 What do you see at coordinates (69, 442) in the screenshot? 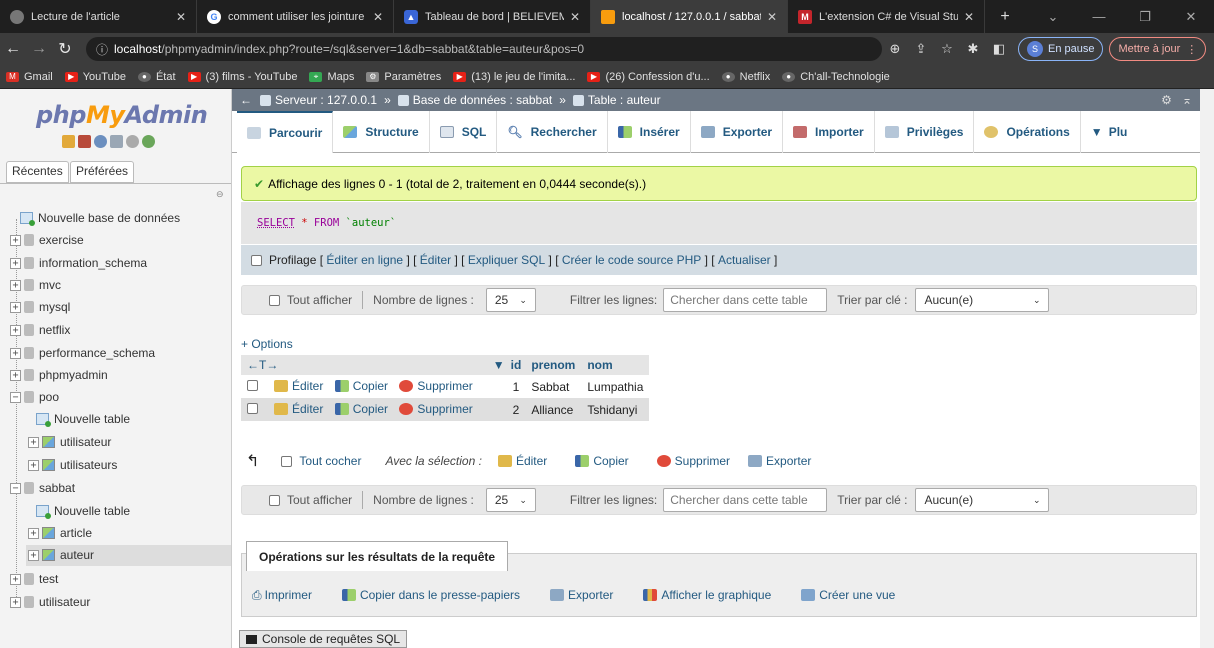
I see `table-utilisateur: + utilisateur` at bounding box center [69, 442].